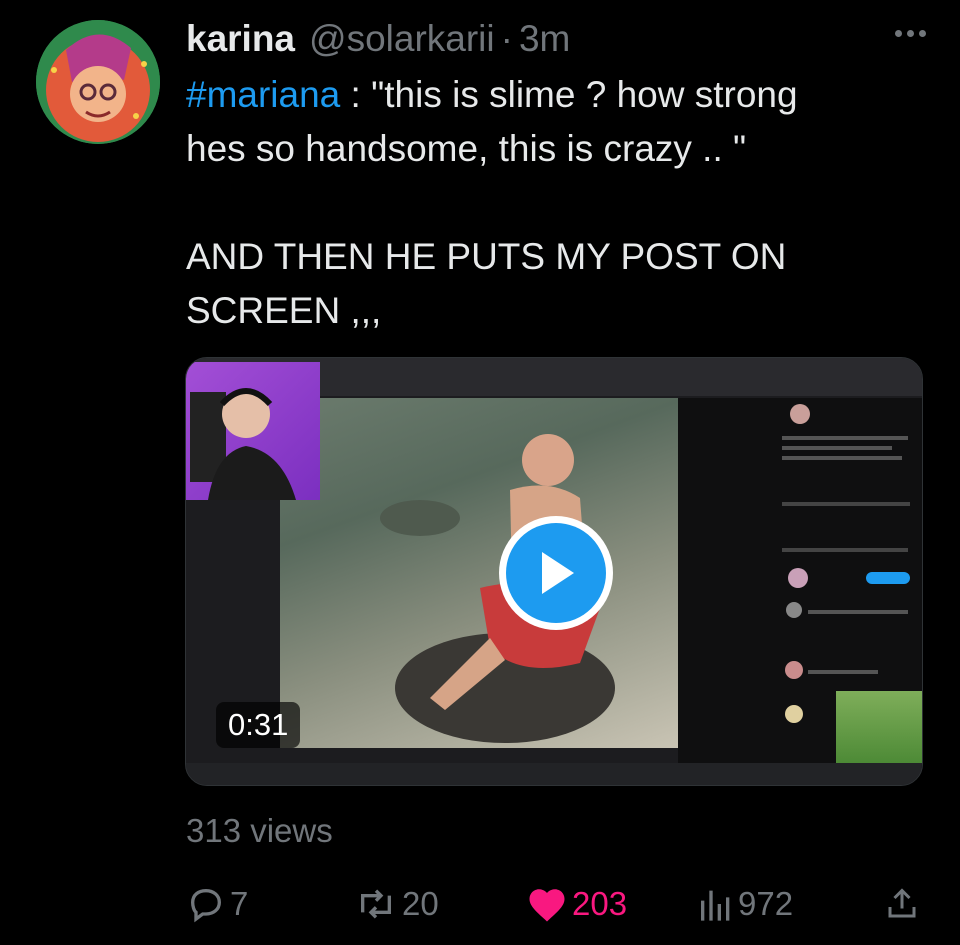  What do you see at coordinates (715, 905) in the screenshot?
I see `analytics-icon` at bounding box center [715, 905].